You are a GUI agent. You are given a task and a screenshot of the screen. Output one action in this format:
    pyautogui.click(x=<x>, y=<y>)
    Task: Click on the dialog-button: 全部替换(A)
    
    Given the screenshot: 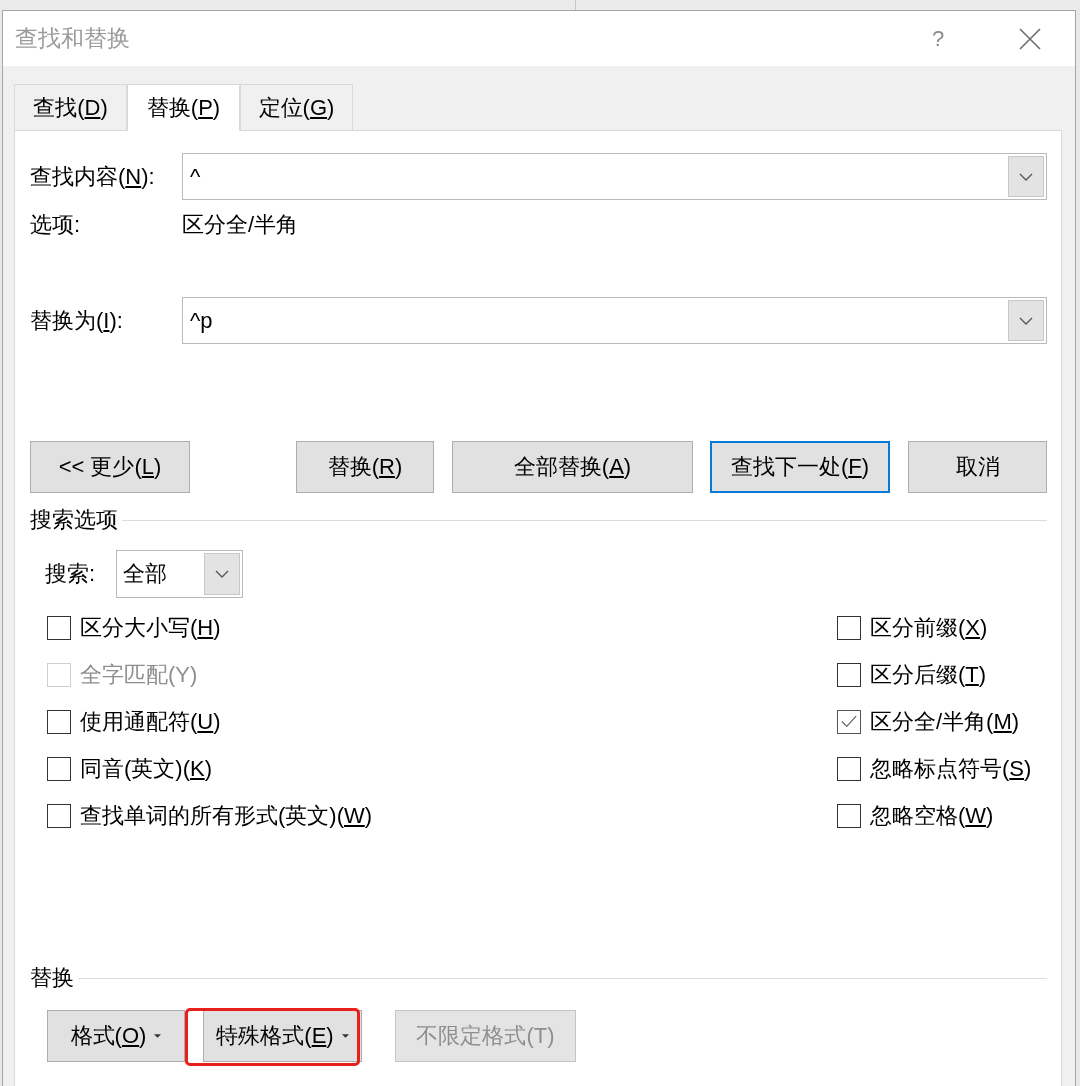 What is the action you would take?
    pyautogui.click(x=572, y=467)
    